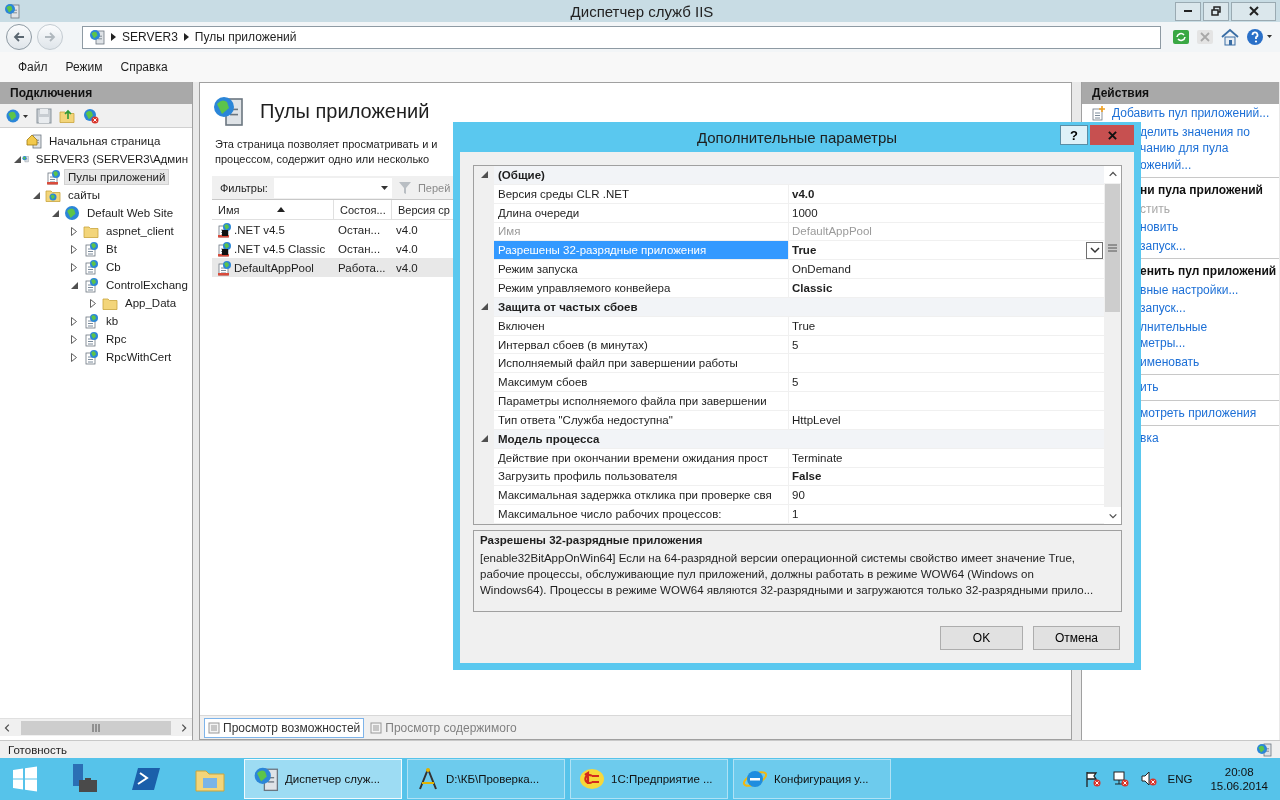  Describe the element at coordinates (140, 231) in the screenshot. I see `tree-item: aspnet_client` at that location.